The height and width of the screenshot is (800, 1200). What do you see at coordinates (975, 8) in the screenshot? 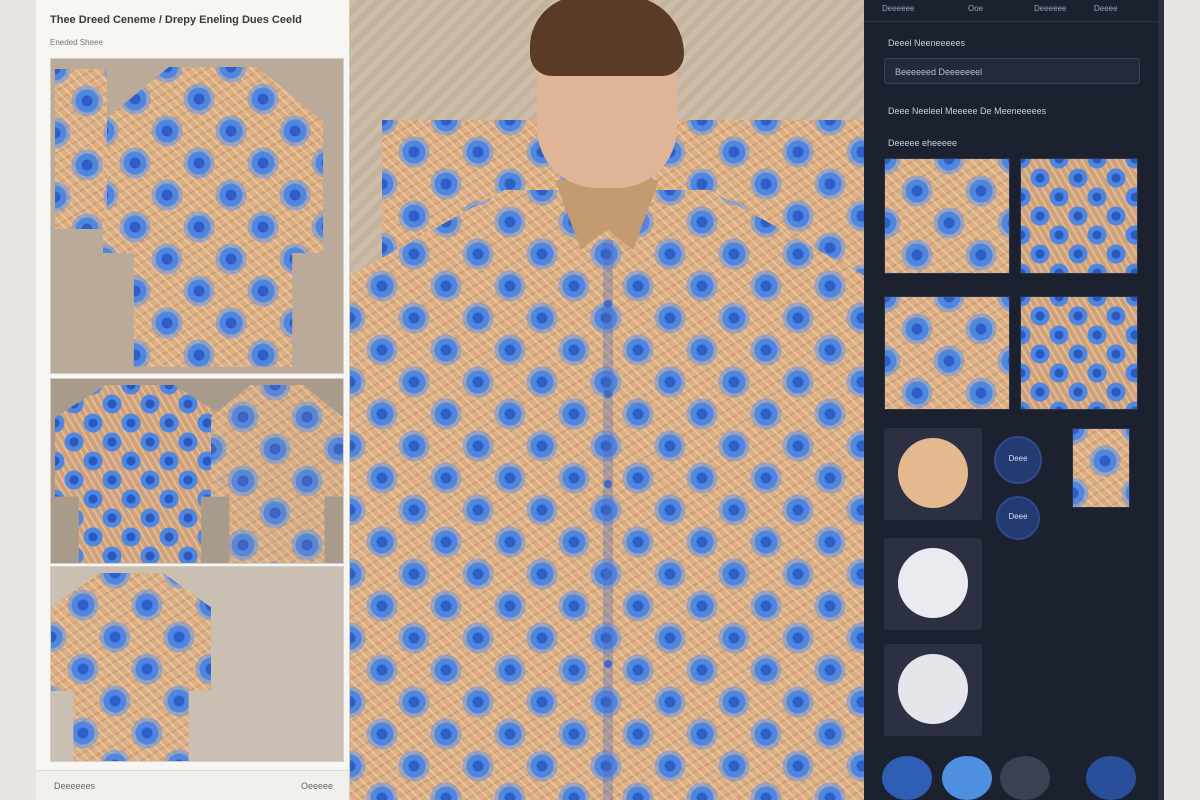
I see `top-bar-item: Ooe` at bounding box center [975, 8].